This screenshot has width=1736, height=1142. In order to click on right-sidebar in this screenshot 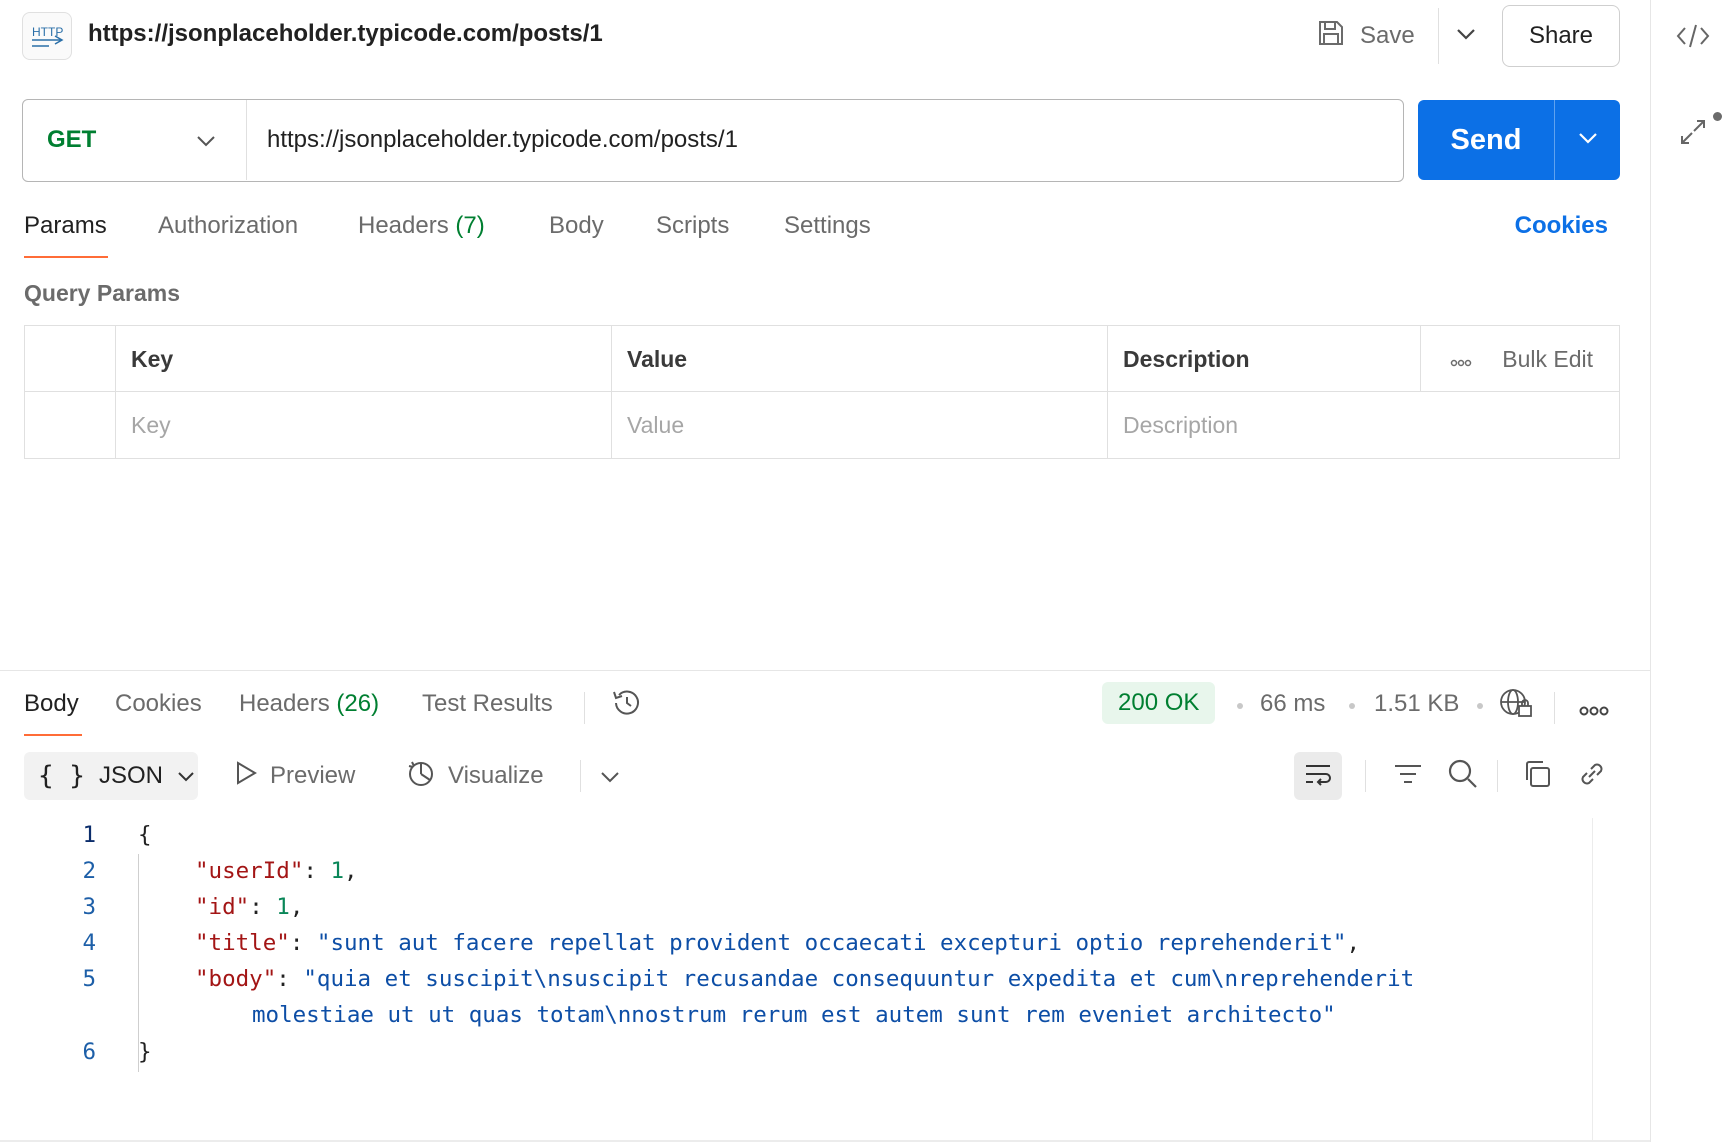, I will do `click(1693, 571)`.